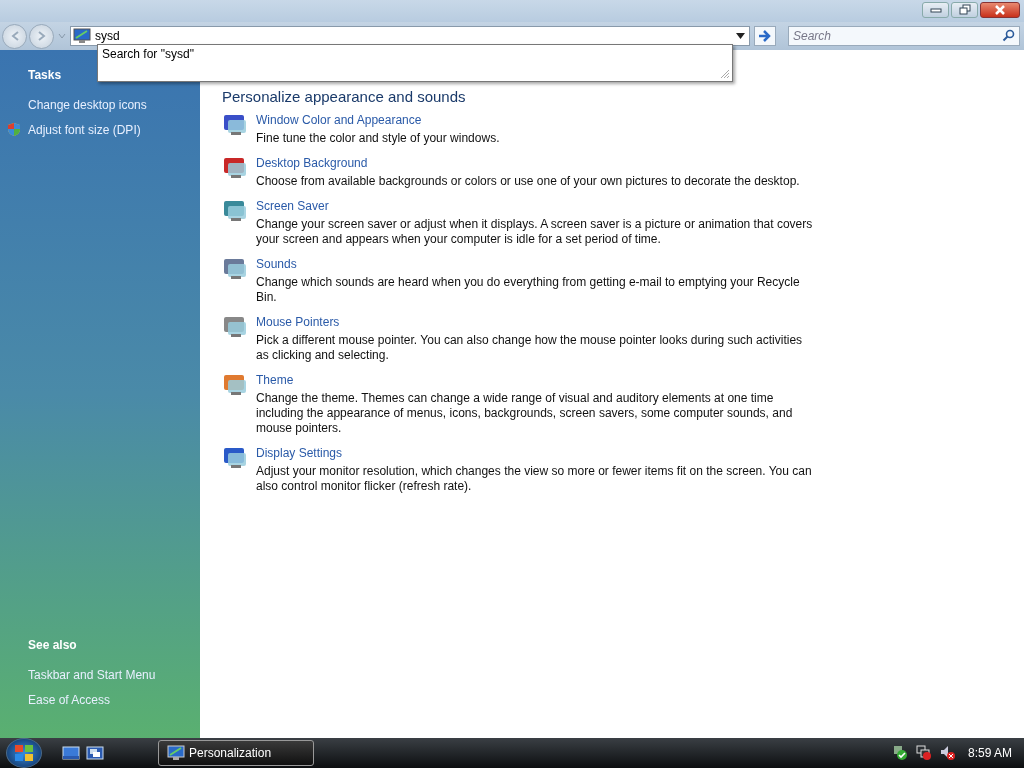  What do you see at coordinates (535, 232) in the screenshot?
I see `setting-description: Change your screen saver or adjust when it displays. A screen saver is a picture or animation that covers your screen and appears when your computer is idle for a set period of time.` at bounding box center [535, 232].